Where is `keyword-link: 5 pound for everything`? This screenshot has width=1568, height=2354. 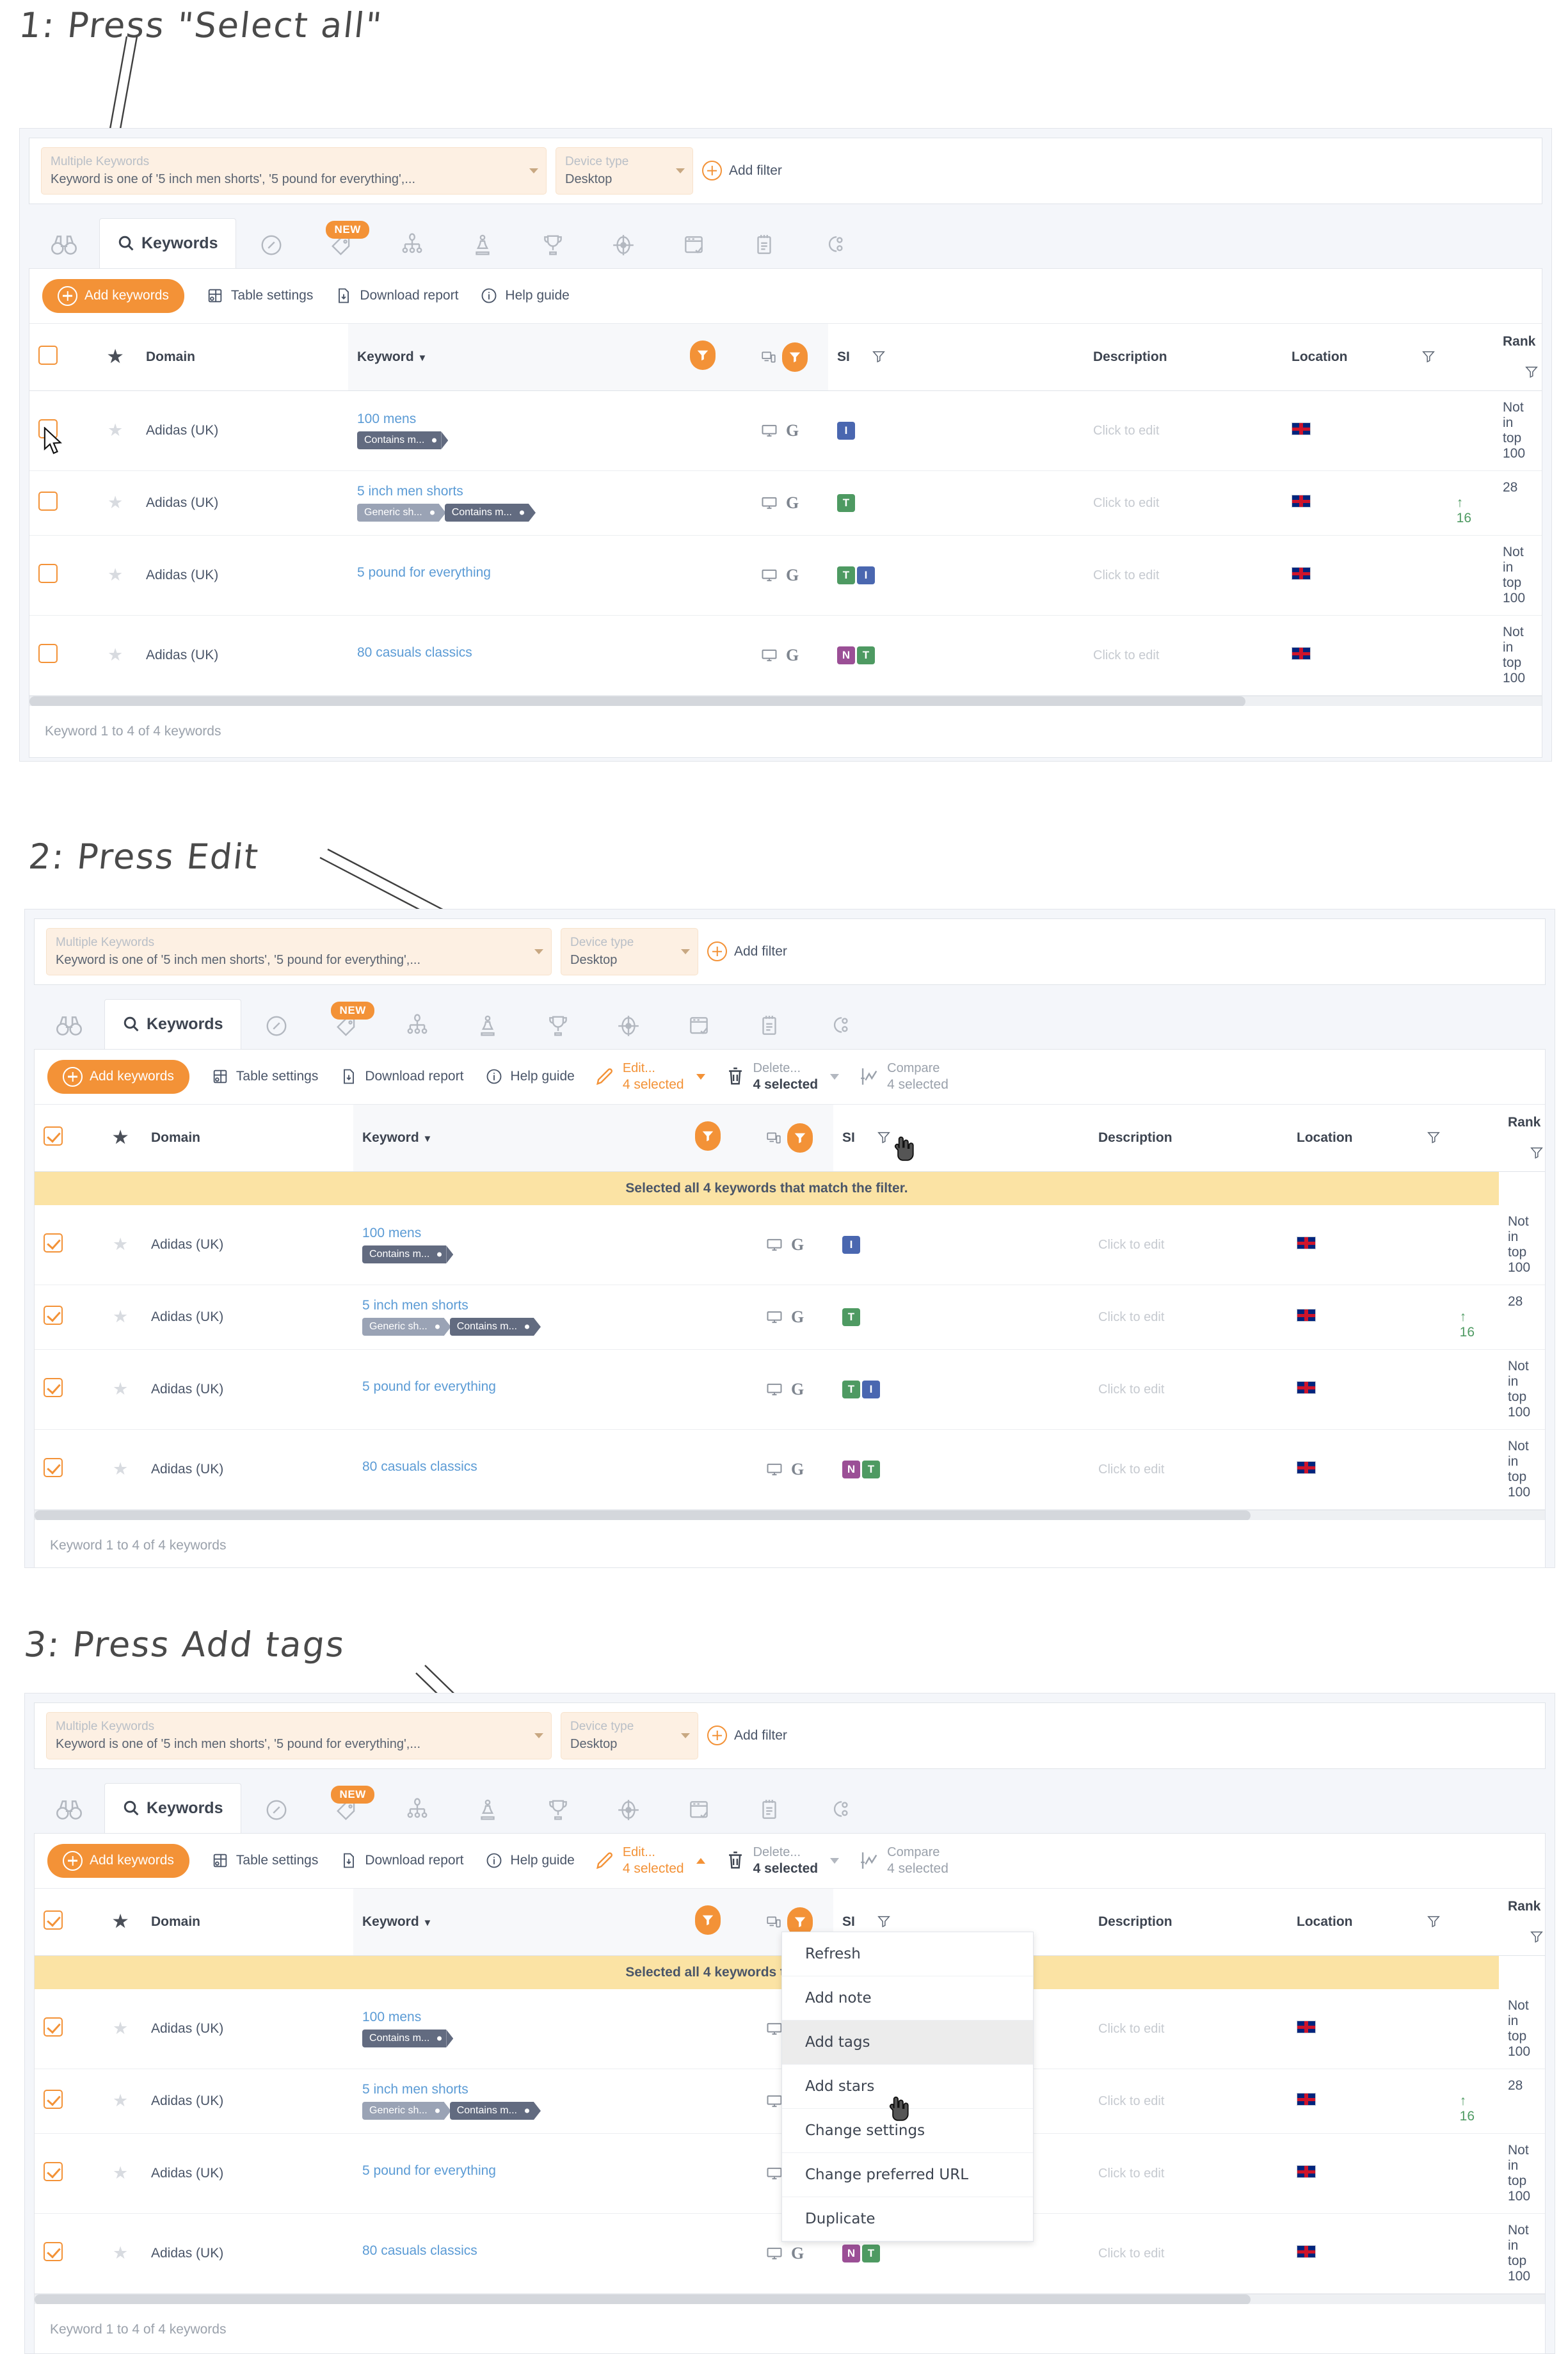
keyword-link: 5 pound for everything is located at coordinates (555, 2171).